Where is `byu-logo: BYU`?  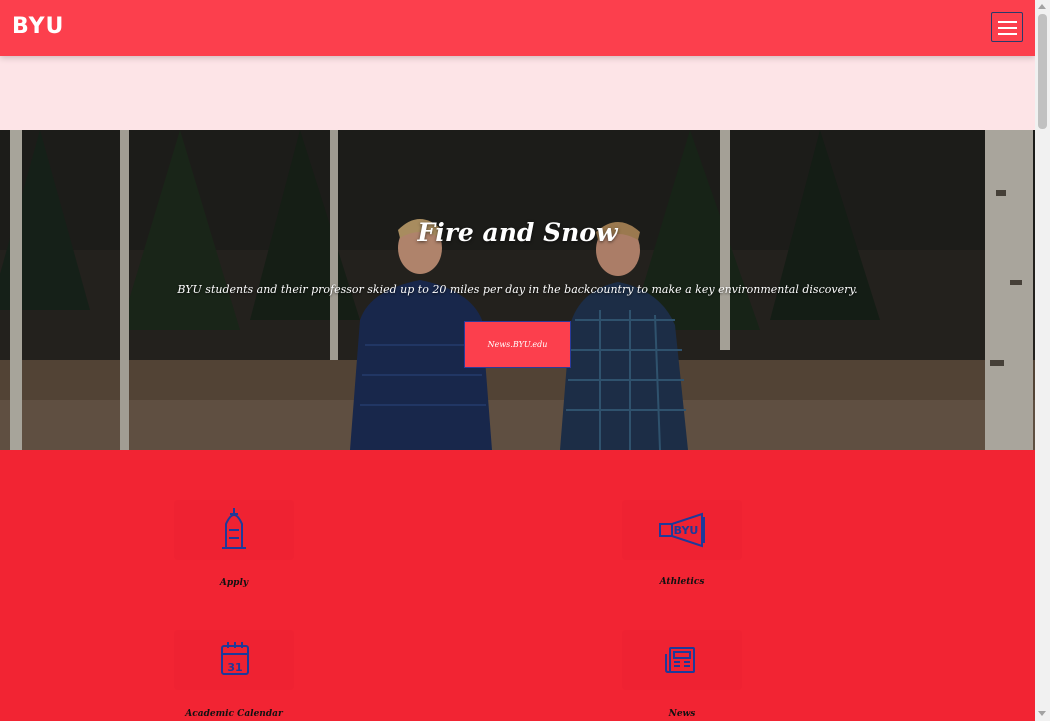 byu-logo: BYU is located at coordinates (38, 26).